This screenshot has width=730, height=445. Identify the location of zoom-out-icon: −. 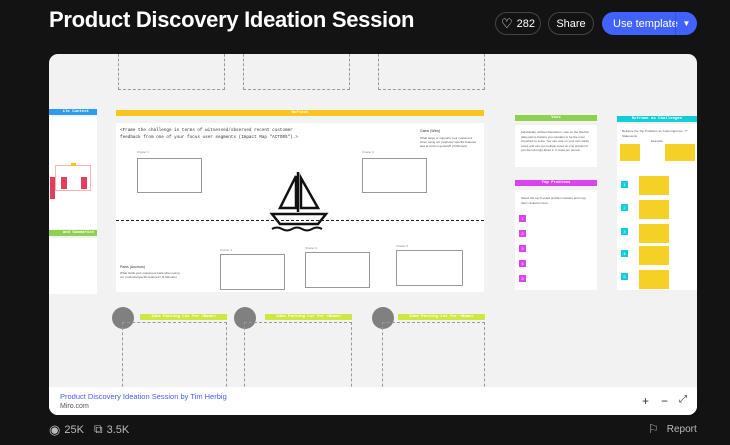
(664, 401).